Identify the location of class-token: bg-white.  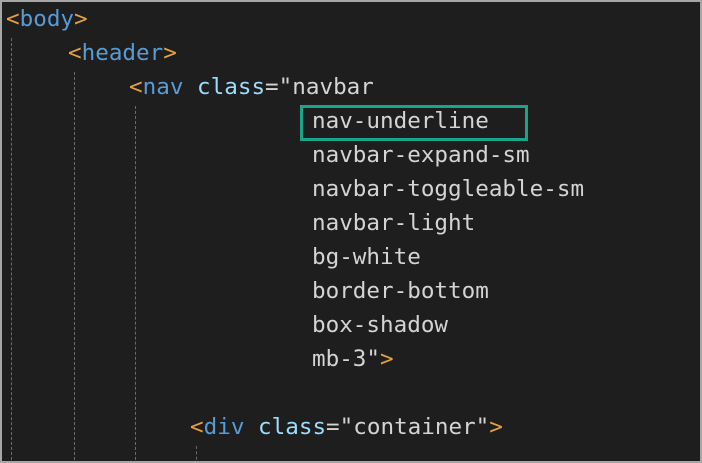
(366, 257).